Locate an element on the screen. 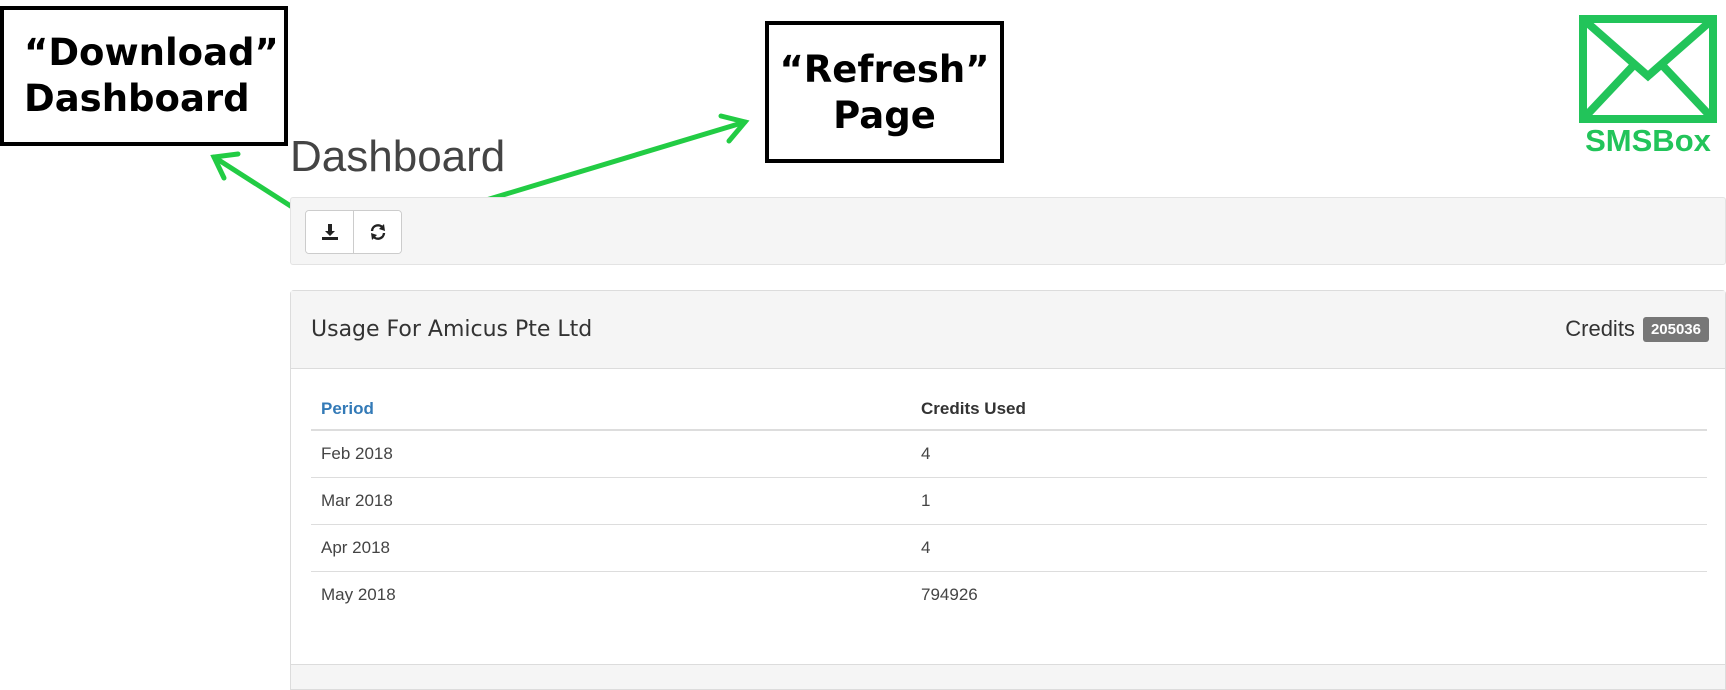  download-button is located at coordinates (329, 232).